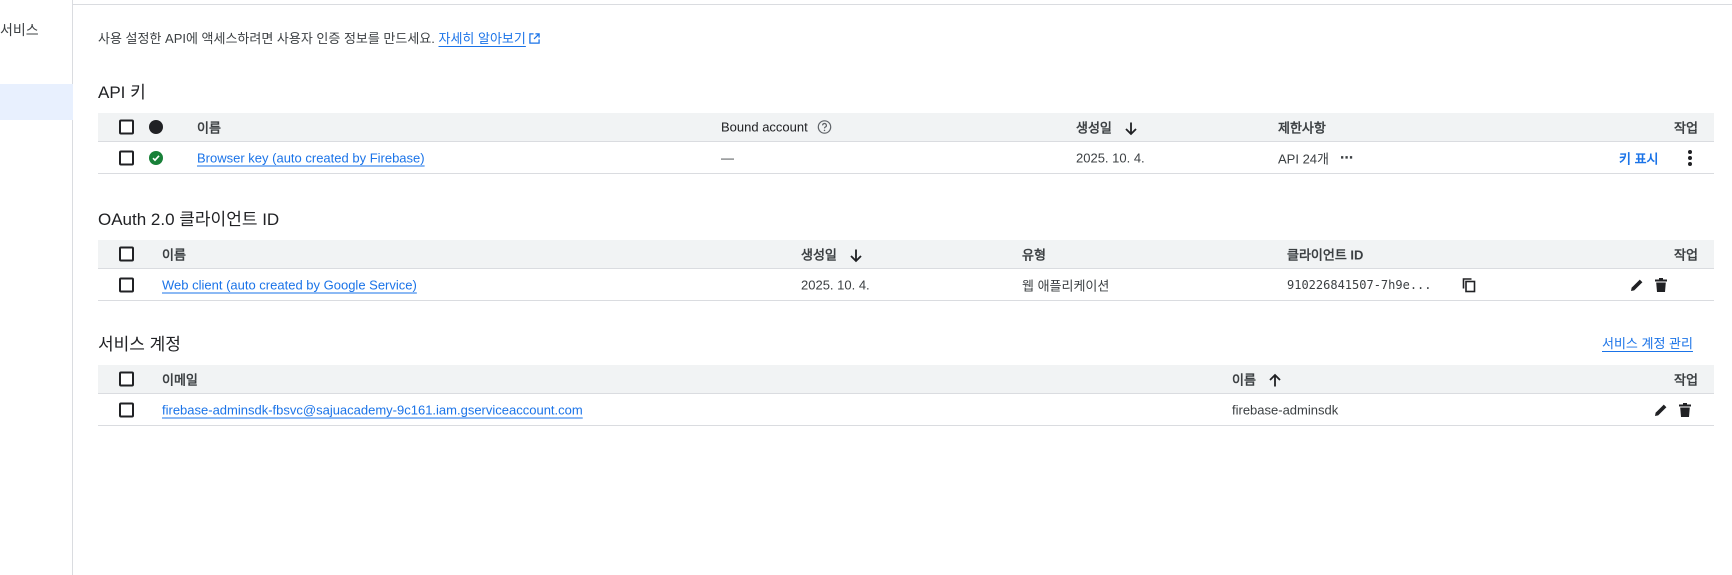 Image resolution: width=1732 pixels, height=575 pixels. I want to click on more-horiz-icon: ⋯, so click(1347, 158).